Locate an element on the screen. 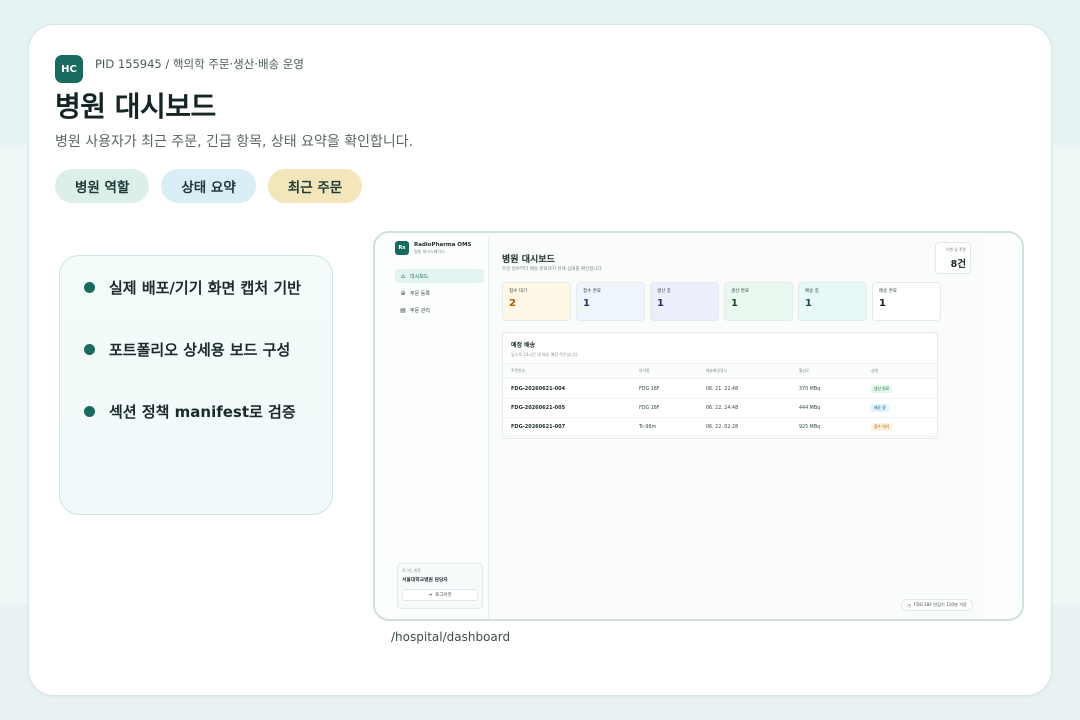  feature-item: 실제 배포/기기 화면 캡처 기반 is located at coordinates (208, 287).